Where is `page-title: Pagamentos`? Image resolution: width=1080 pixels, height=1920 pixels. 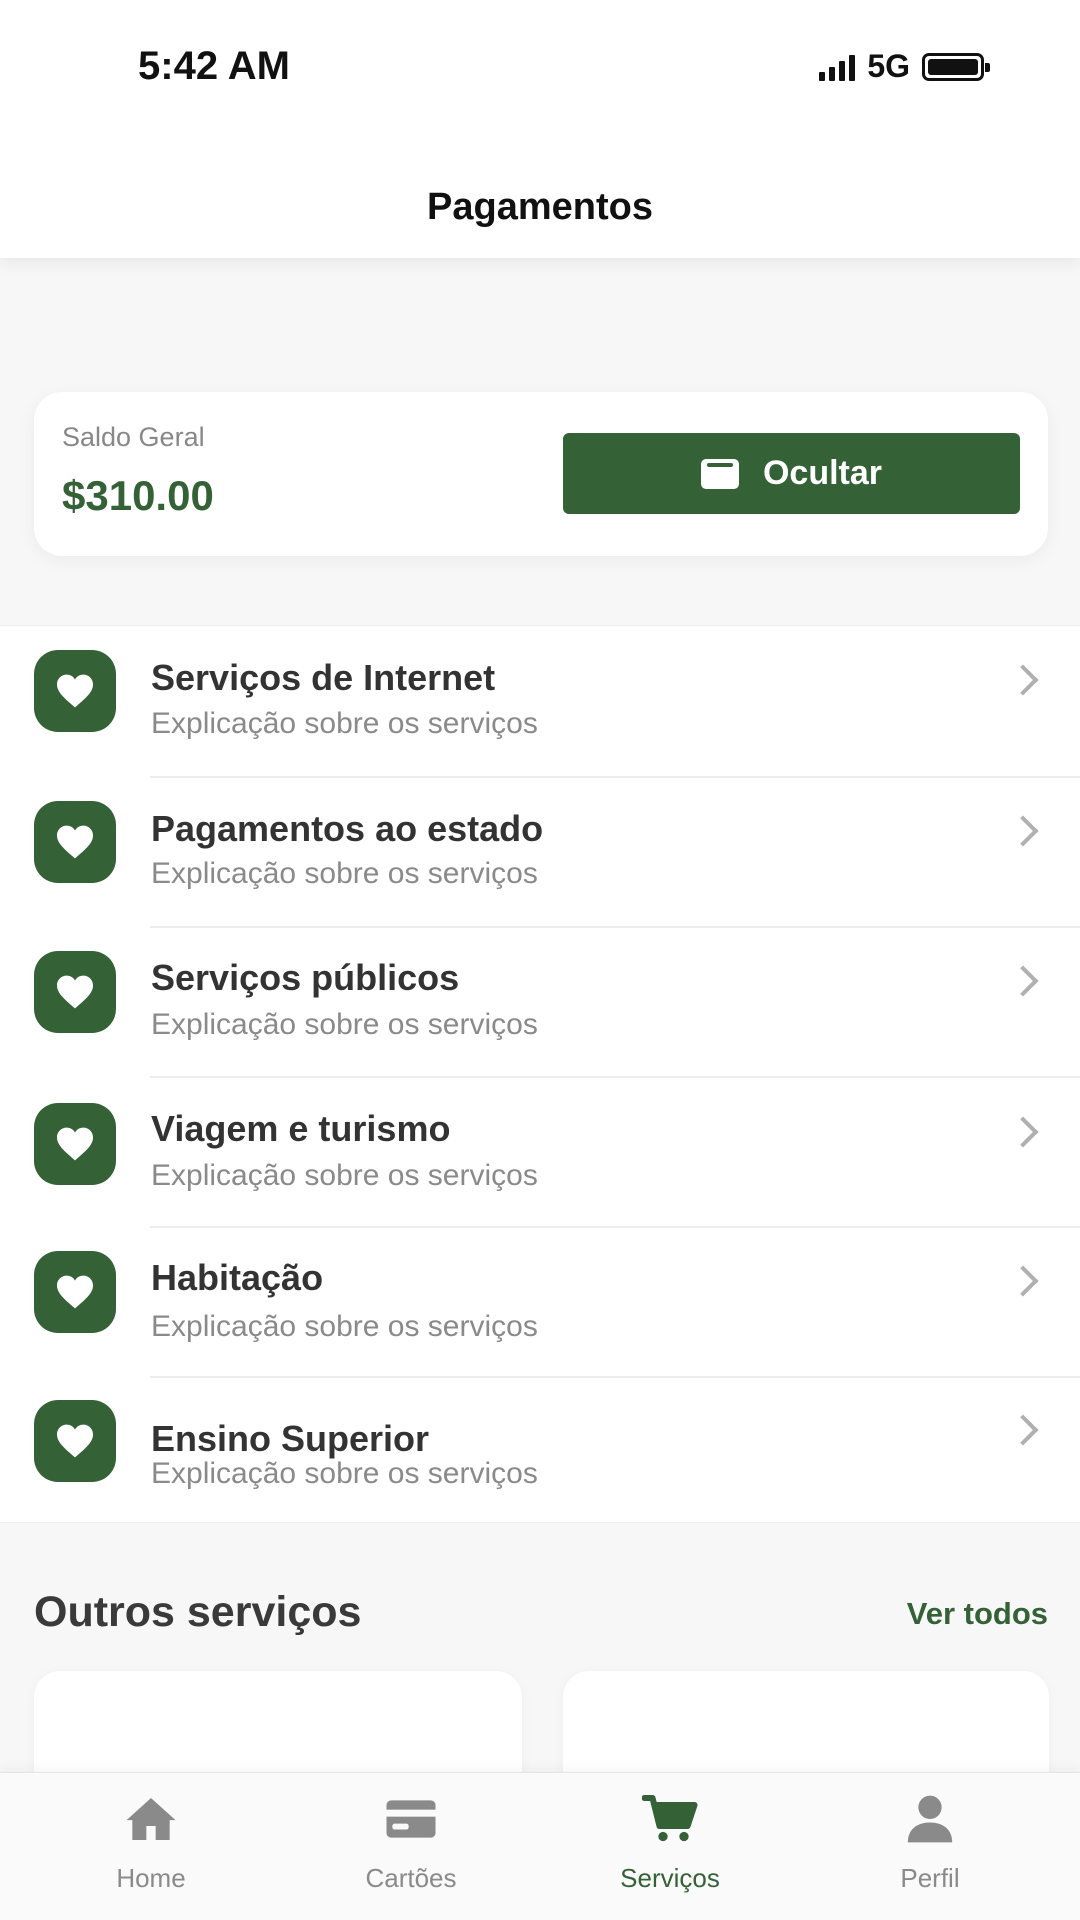
page-title: Pagamentos is located at coordinates (540, 207).